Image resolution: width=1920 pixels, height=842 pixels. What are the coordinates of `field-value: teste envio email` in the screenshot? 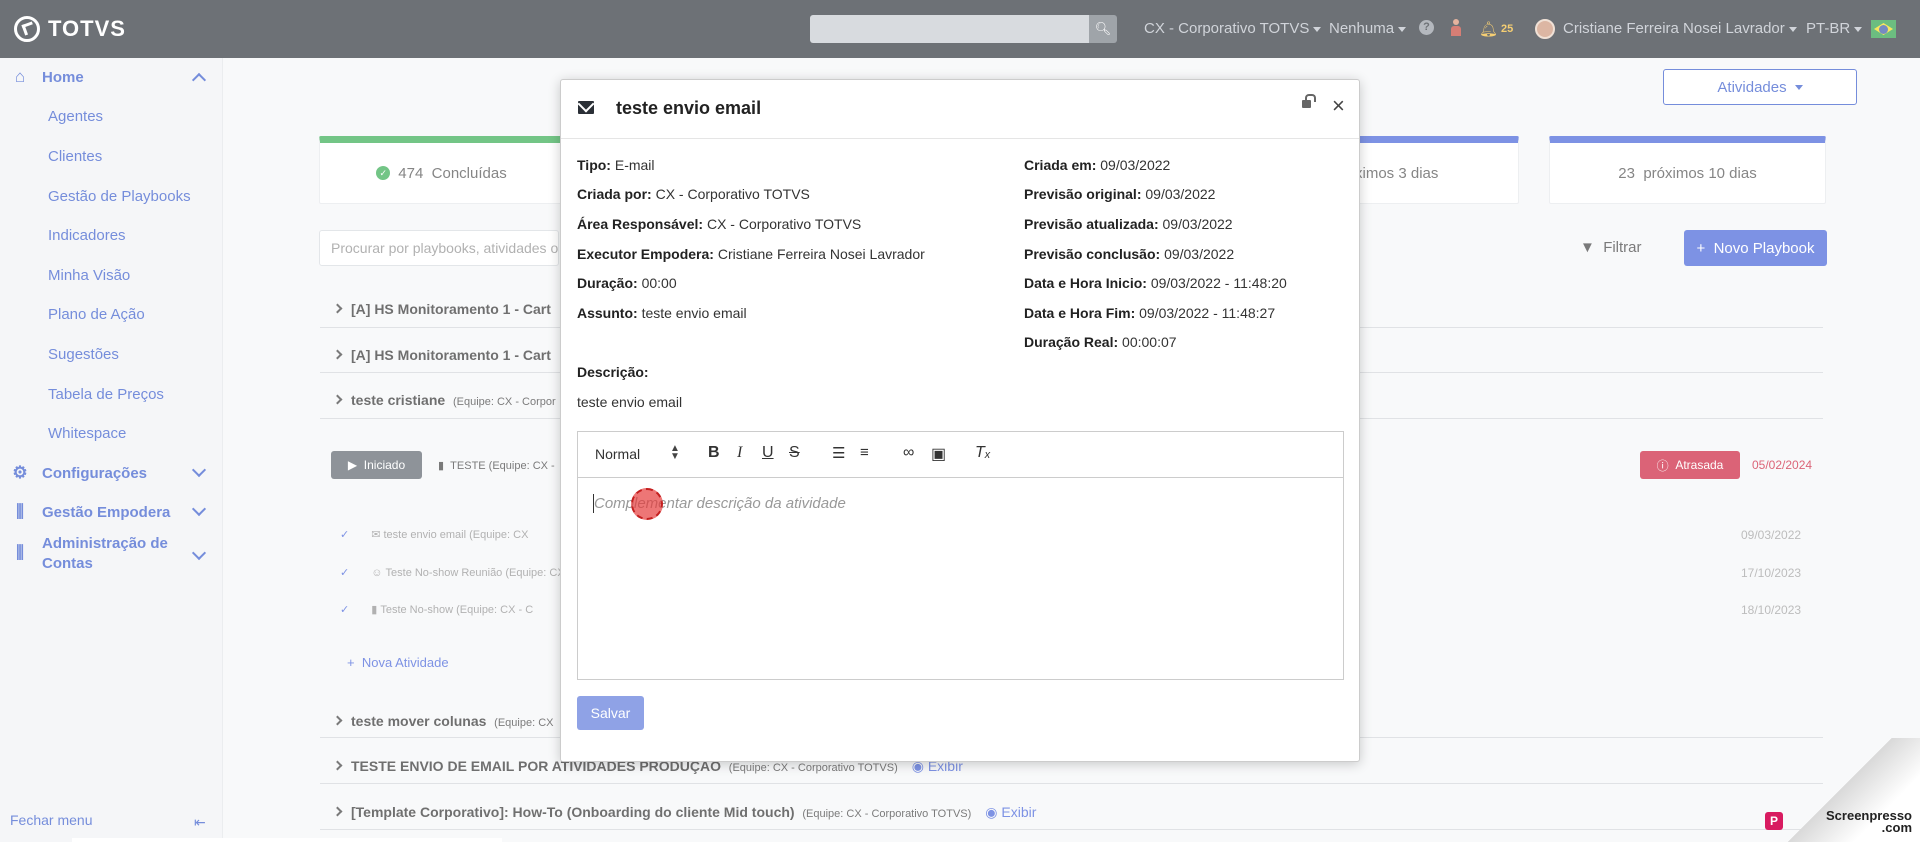 It's located at (694, 313).